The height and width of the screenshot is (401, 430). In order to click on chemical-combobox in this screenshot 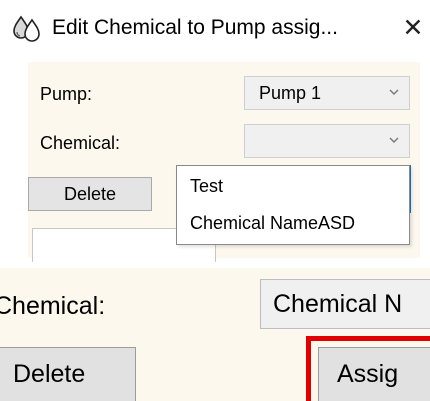, I will do `click(327, 141)`.